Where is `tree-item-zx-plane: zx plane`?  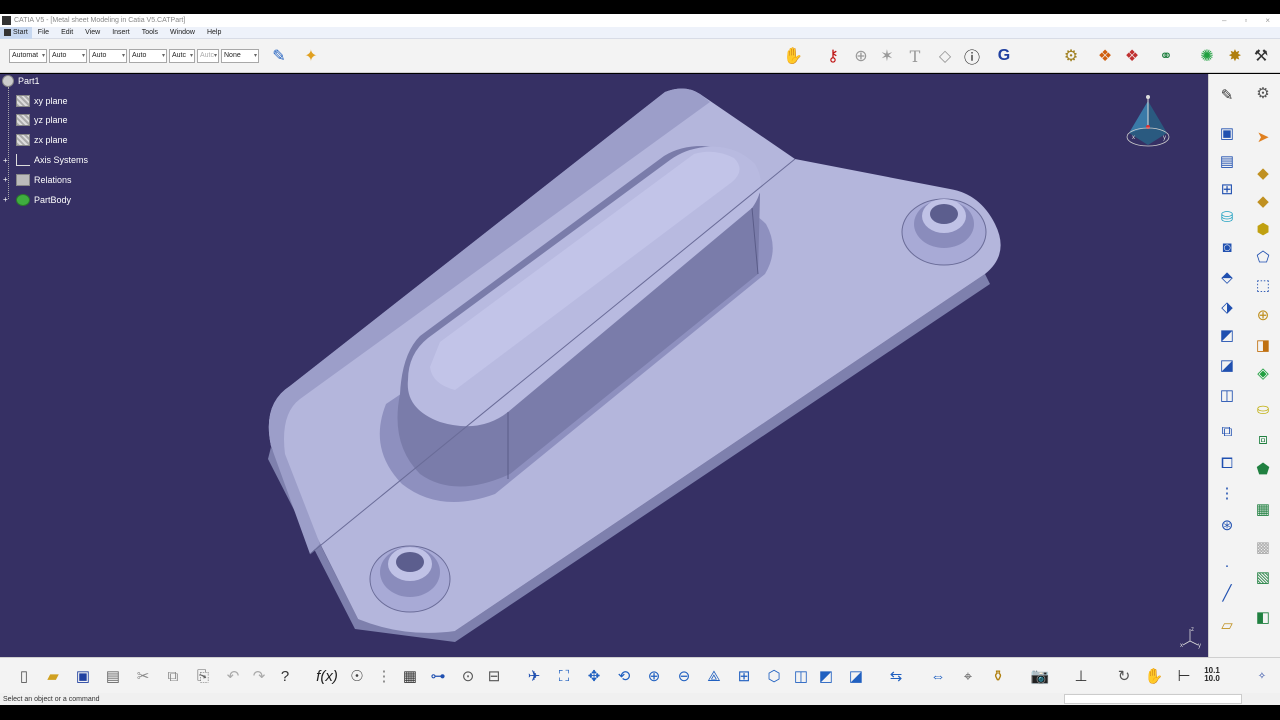 tree-item-zx-plane: zx plane is located at coordinates (42, 140).